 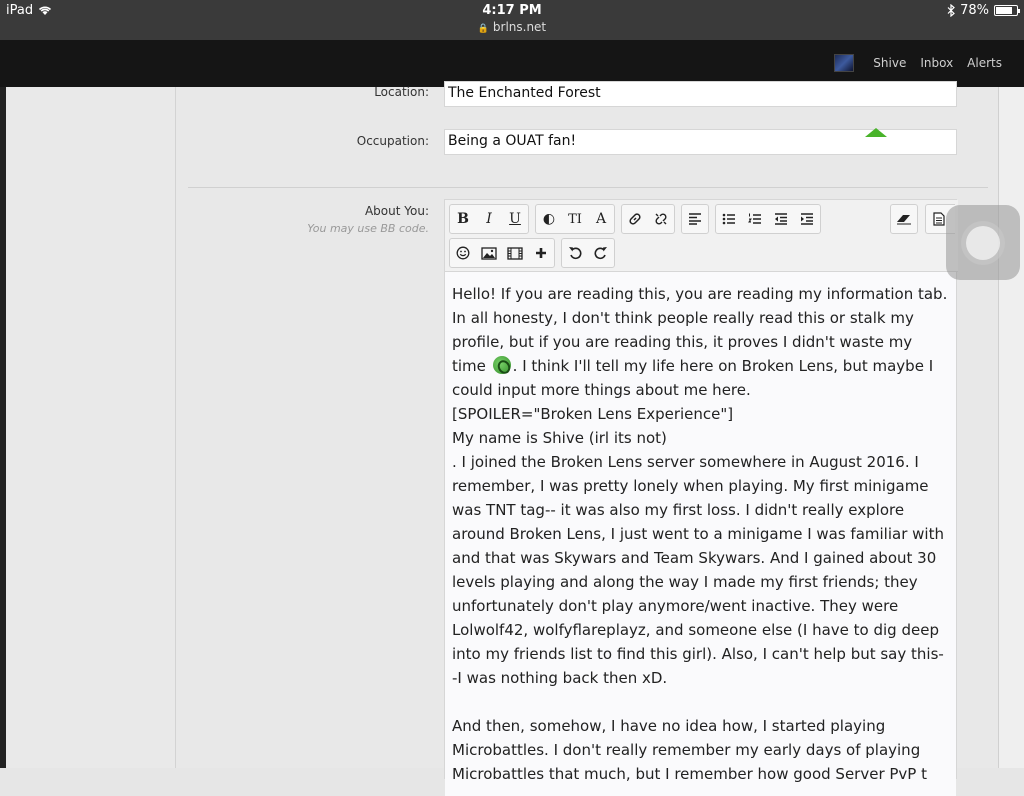 I want to click on smiley-icon, so click(x=463, y=253).